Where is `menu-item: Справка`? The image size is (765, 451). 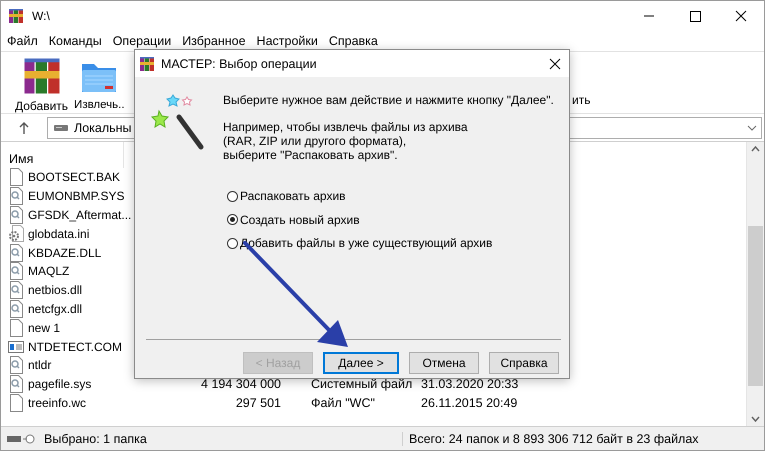
menu-item: Справка is located at coordinates (353, 41).